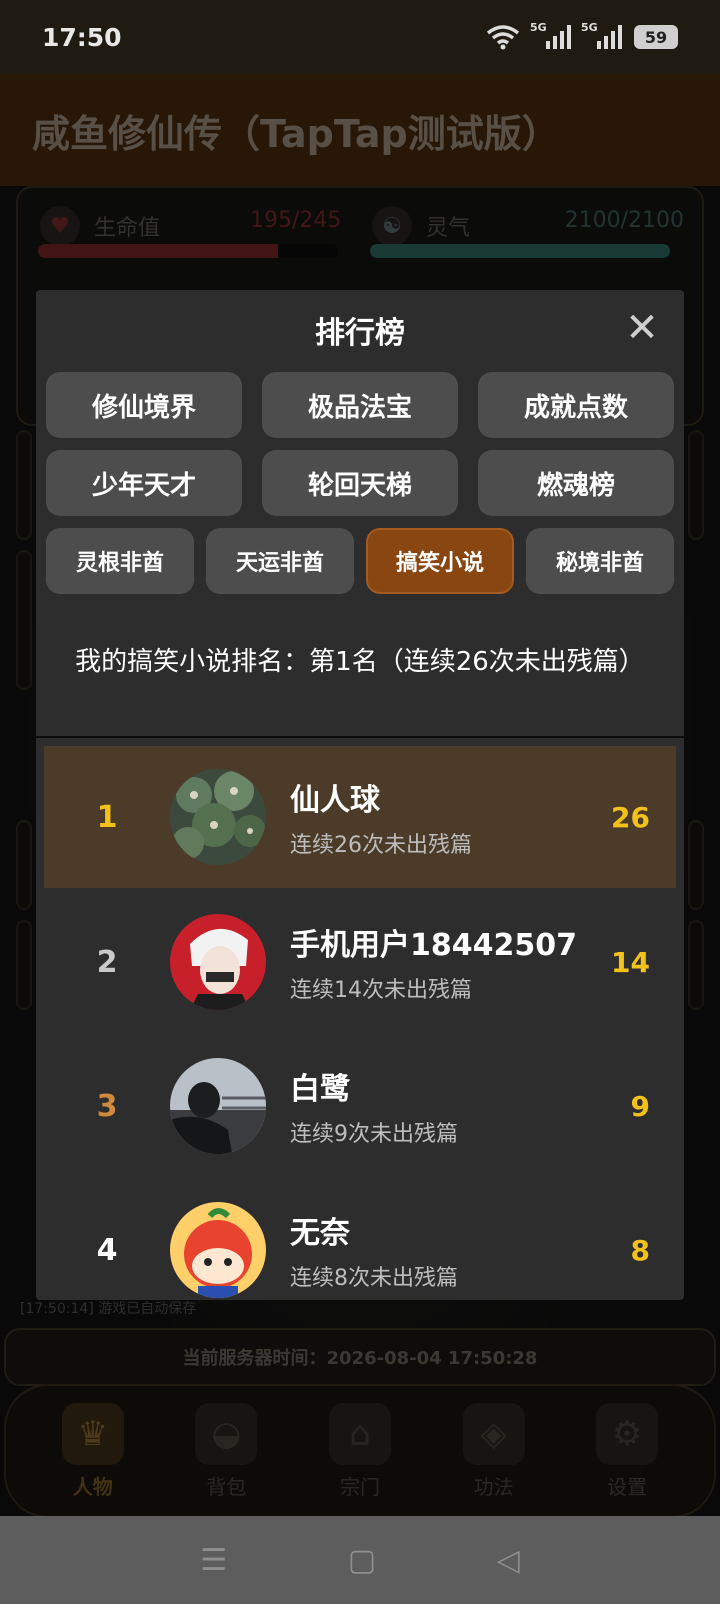 This screenshot has width=720, height=1604. Describe the element at coordinates (120, 561) in the screenshot. I see `tab-spirit-root-unlucky: 灵根非酋` at that location.